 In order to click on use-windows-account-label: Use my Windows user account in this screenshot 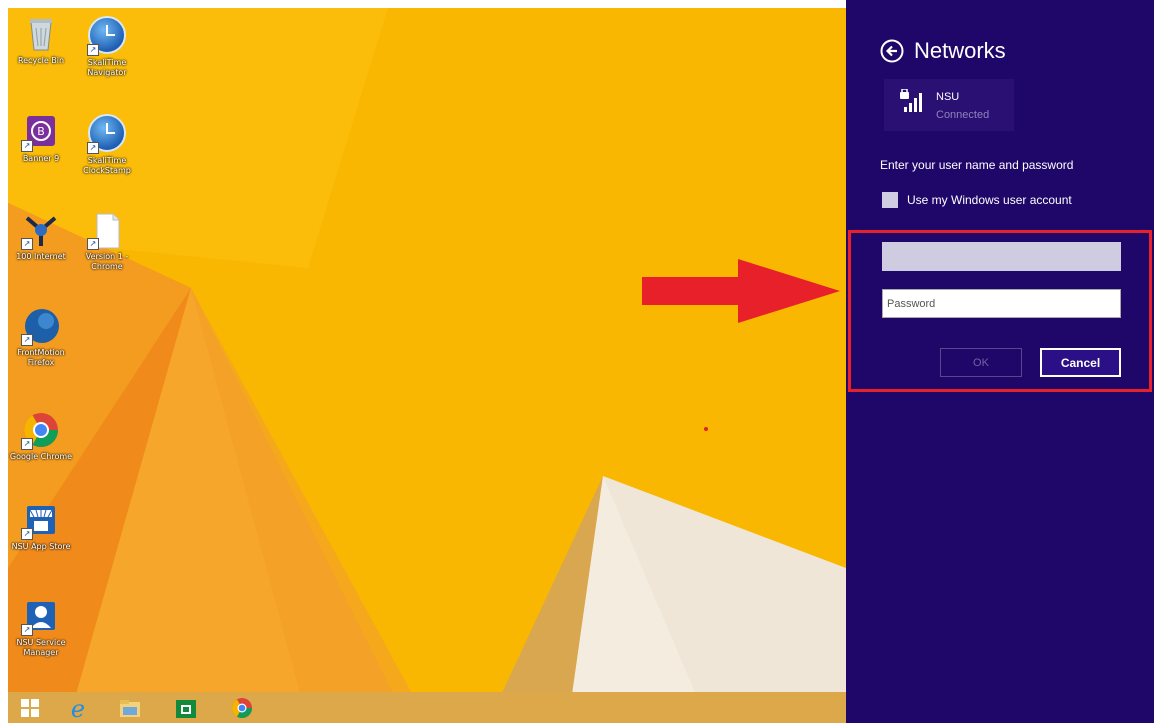, I will do `click(989, 200)`.